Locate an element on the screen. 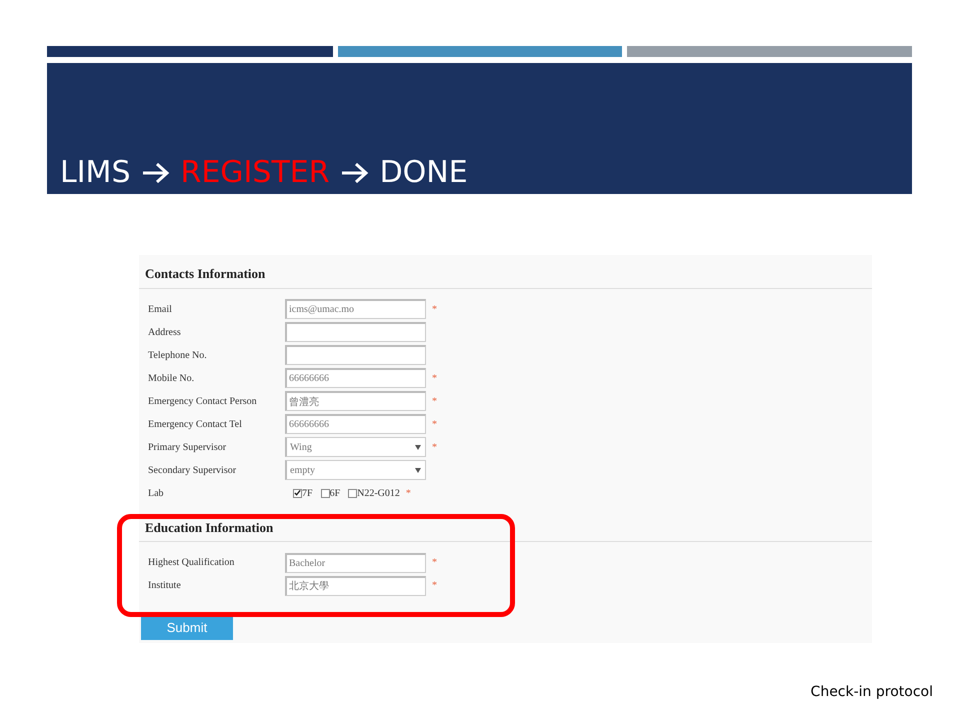 This screenshot has width=960, height=720. section-heading: Contacts Information is located at coordinates (505, 276).